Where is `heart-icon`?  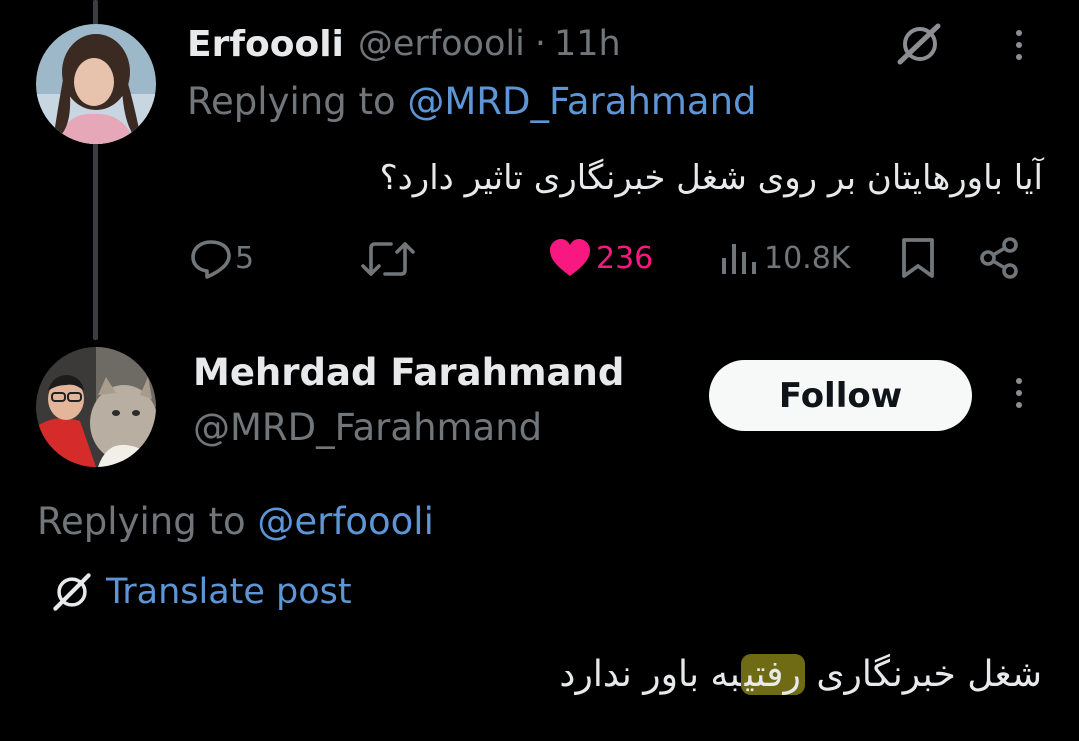
heart-icon is located at coordinates (570, 257).